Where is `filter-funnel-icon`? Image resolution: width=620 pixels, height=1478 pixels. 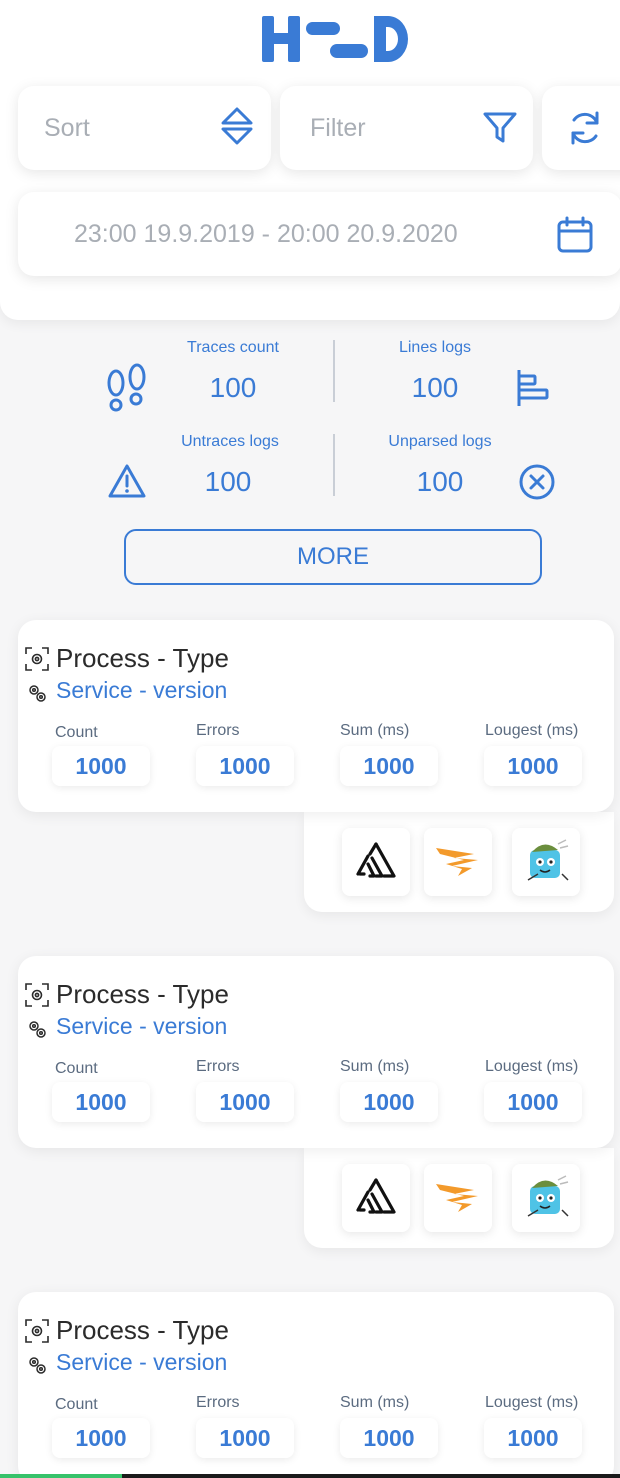 filter-funnel-icon is located at coordinates (500, 127).